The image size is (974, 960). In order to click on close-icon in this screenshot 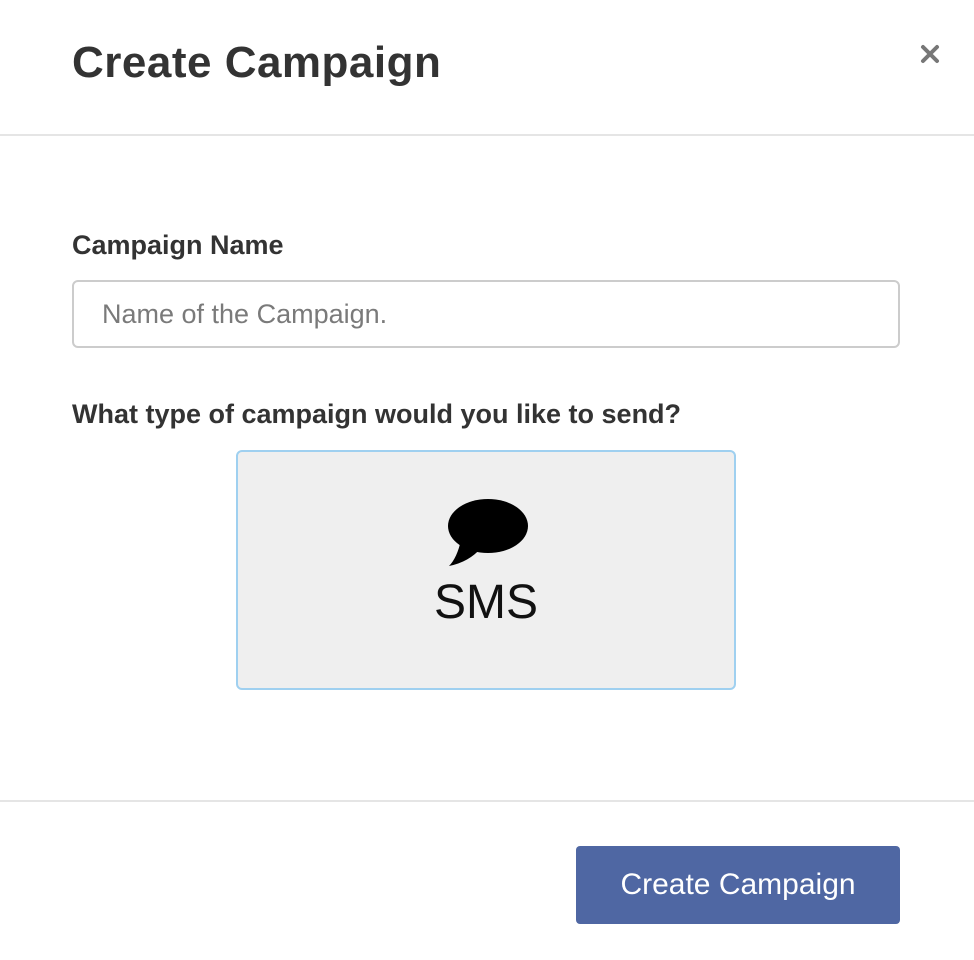, I will do `click(930, 54)`.